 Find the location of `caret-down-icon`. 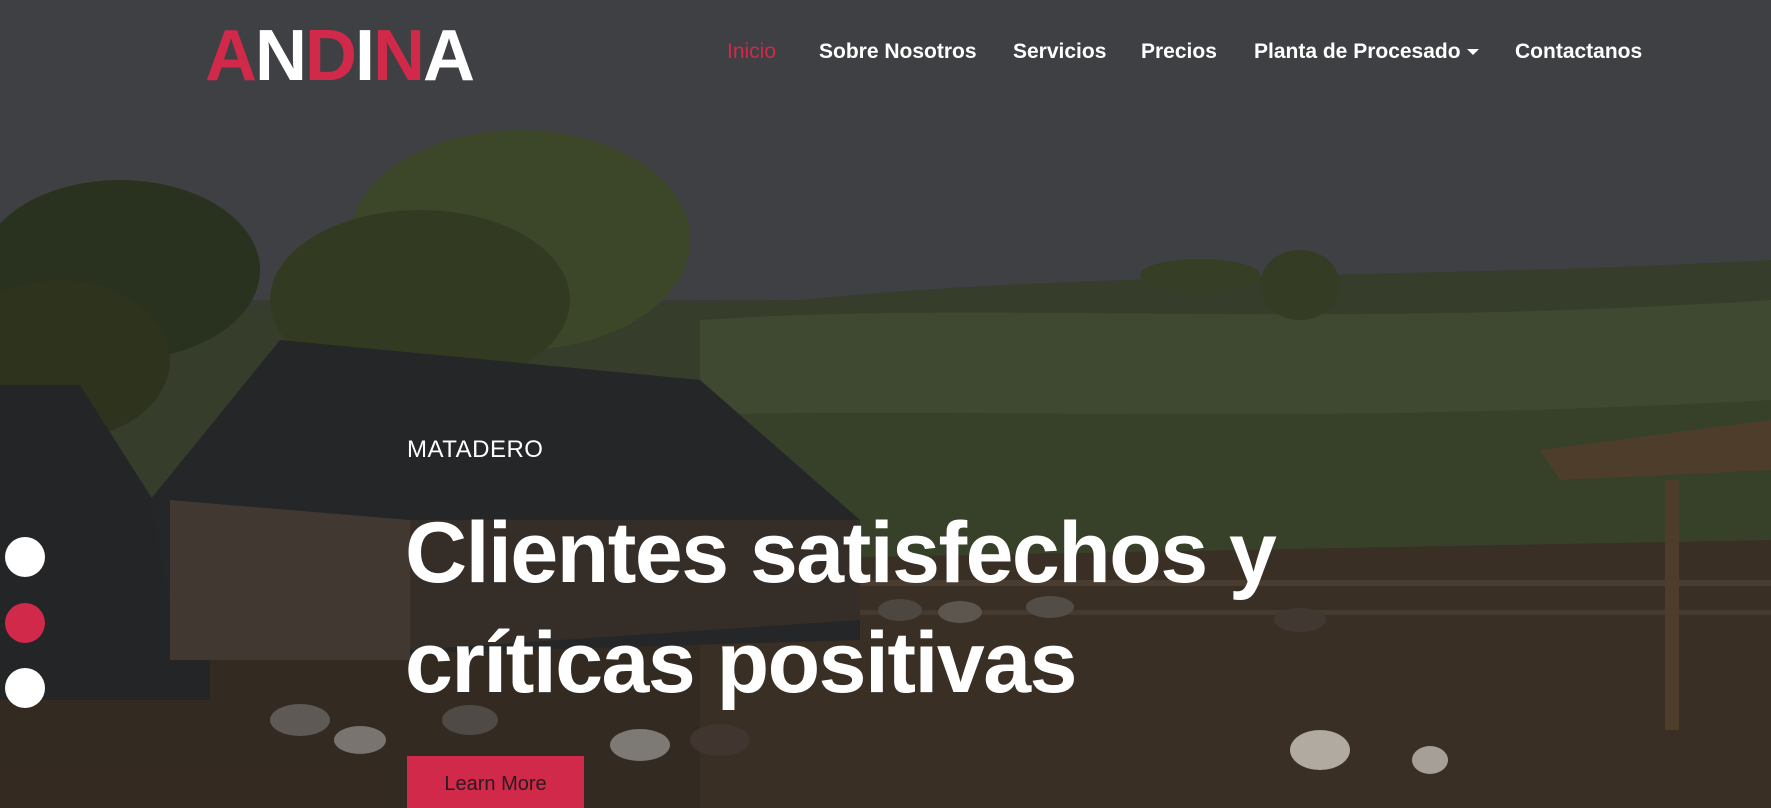

caret-down-icon is located at coordinates (1472, 52).